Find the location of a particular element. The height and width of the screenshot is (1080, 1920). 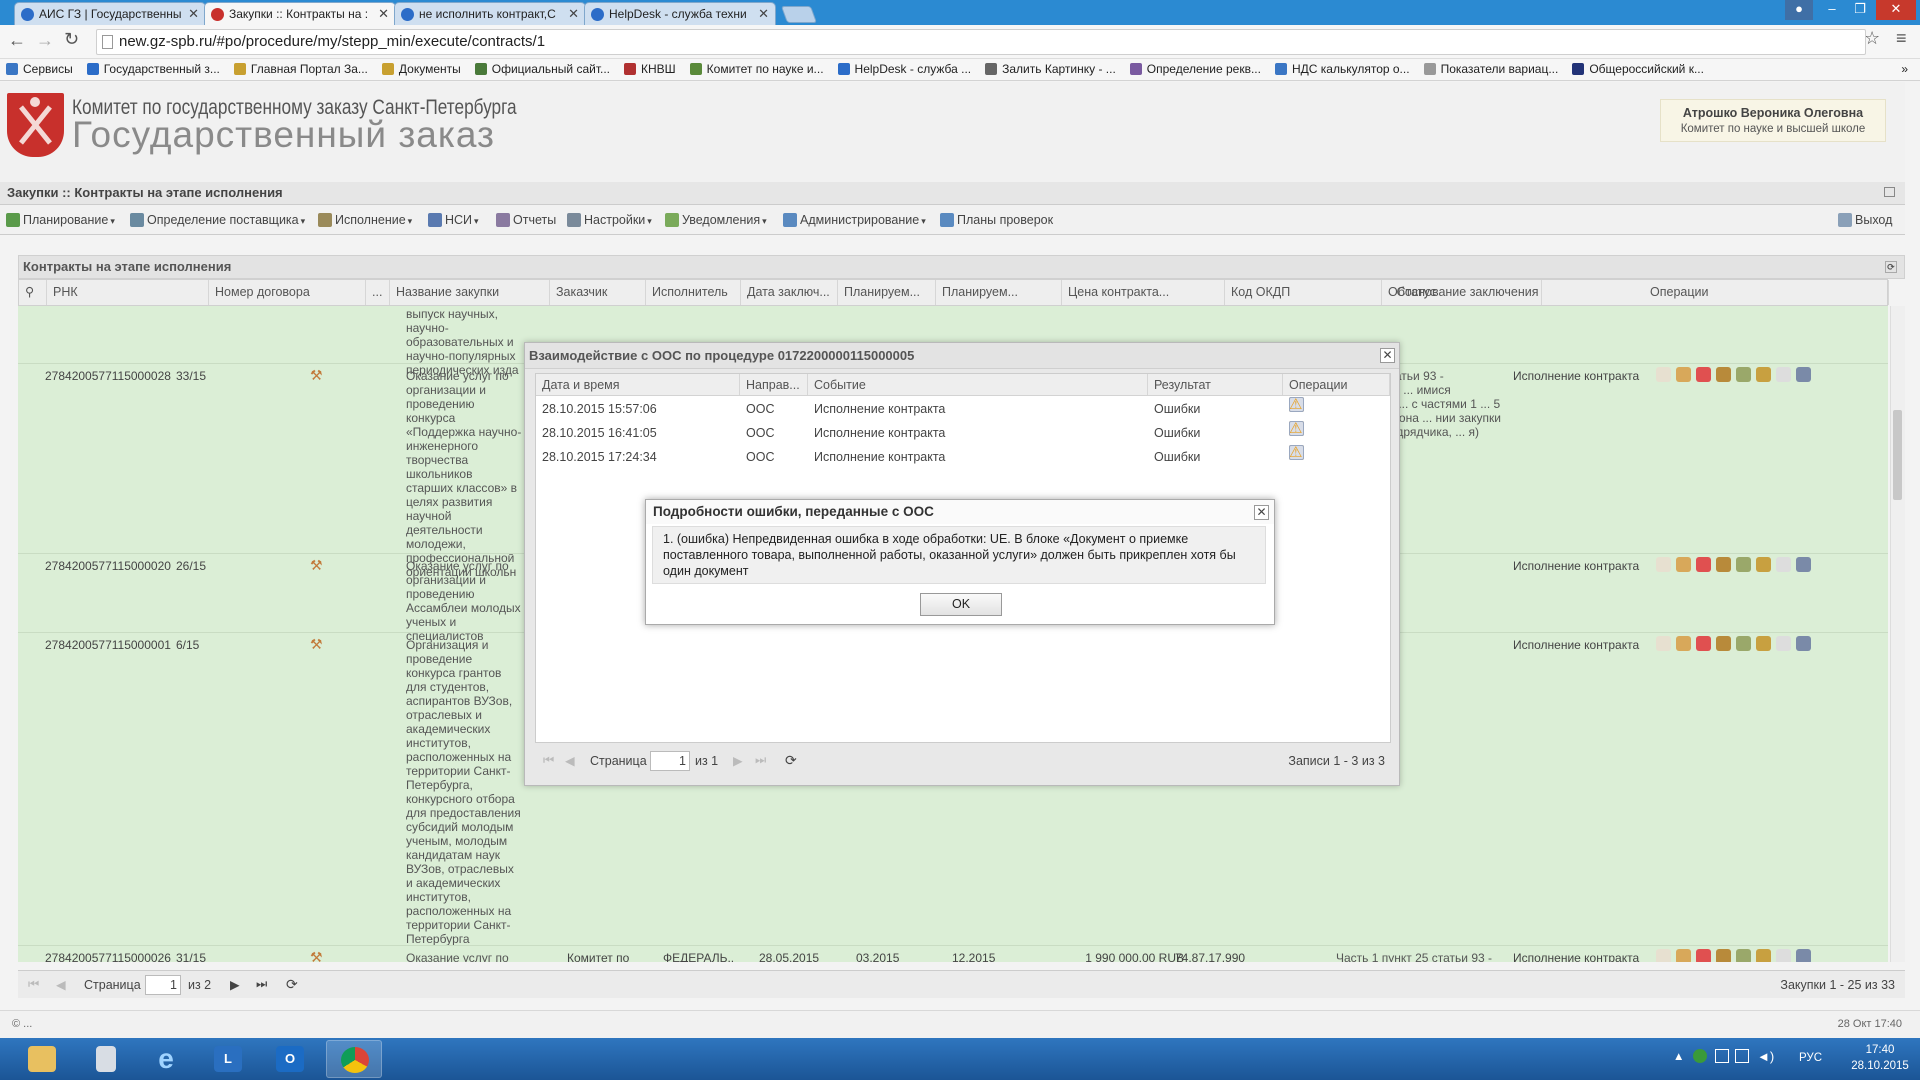

col-header: Исполнитель is located at coordinates (693, 292).